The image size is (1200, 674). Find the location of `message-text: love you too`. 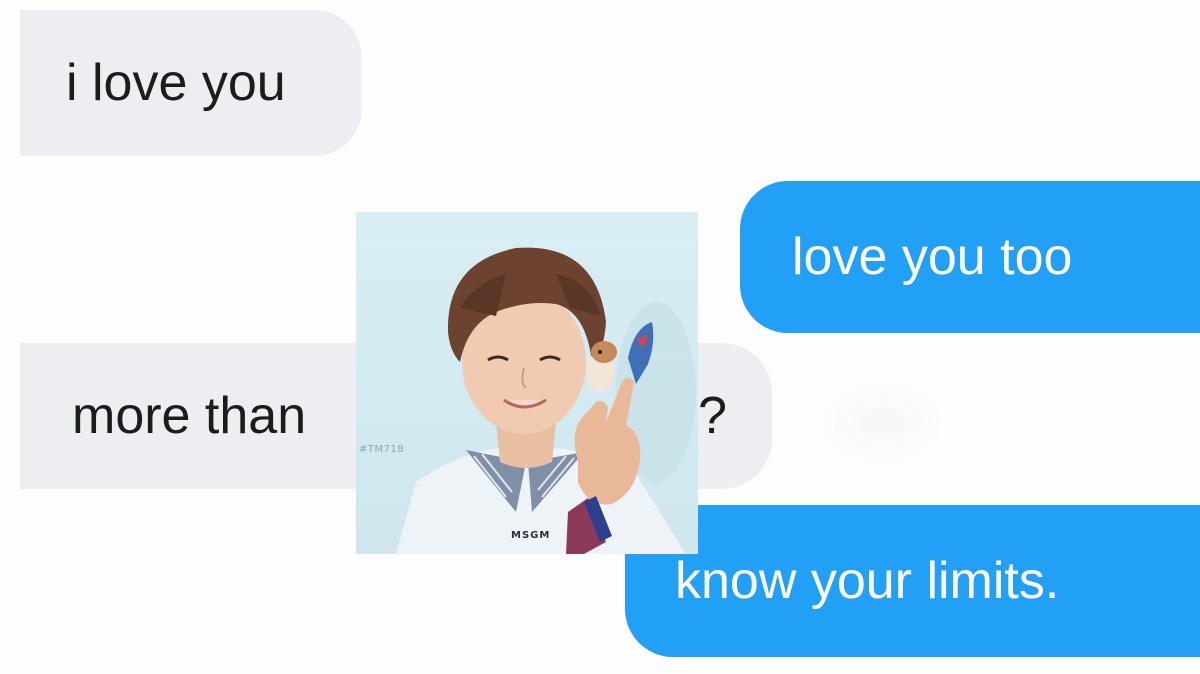

message-text: love you too is located at coordinates (932, 257).